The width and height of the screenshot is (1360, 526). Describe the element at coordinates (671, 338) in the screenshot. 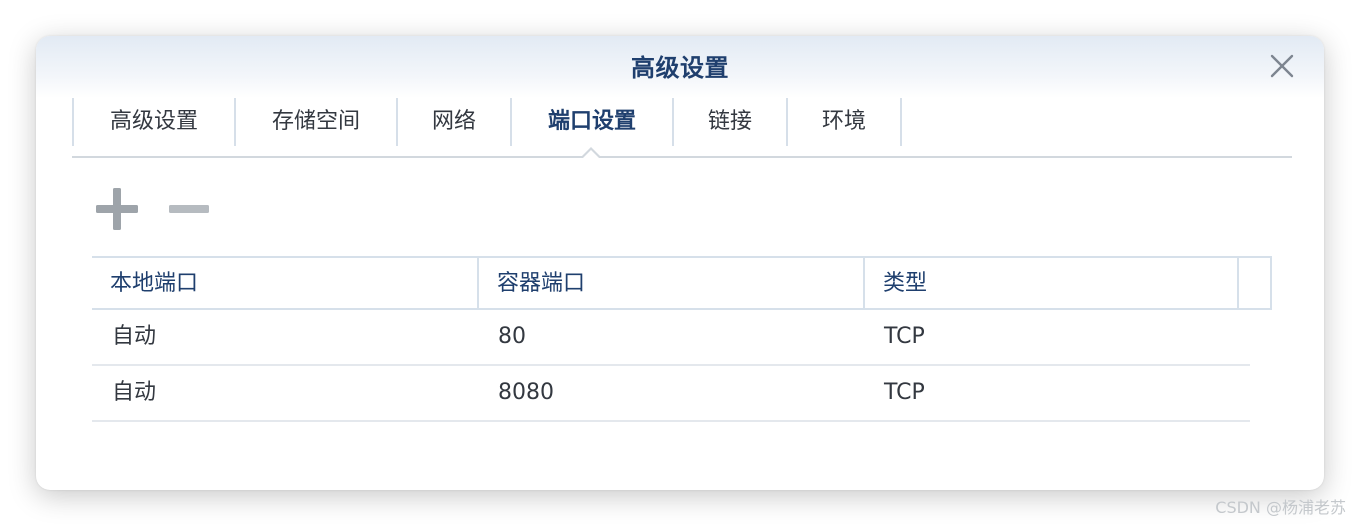

I see `table-row: 自动 80 TCP` at that location.